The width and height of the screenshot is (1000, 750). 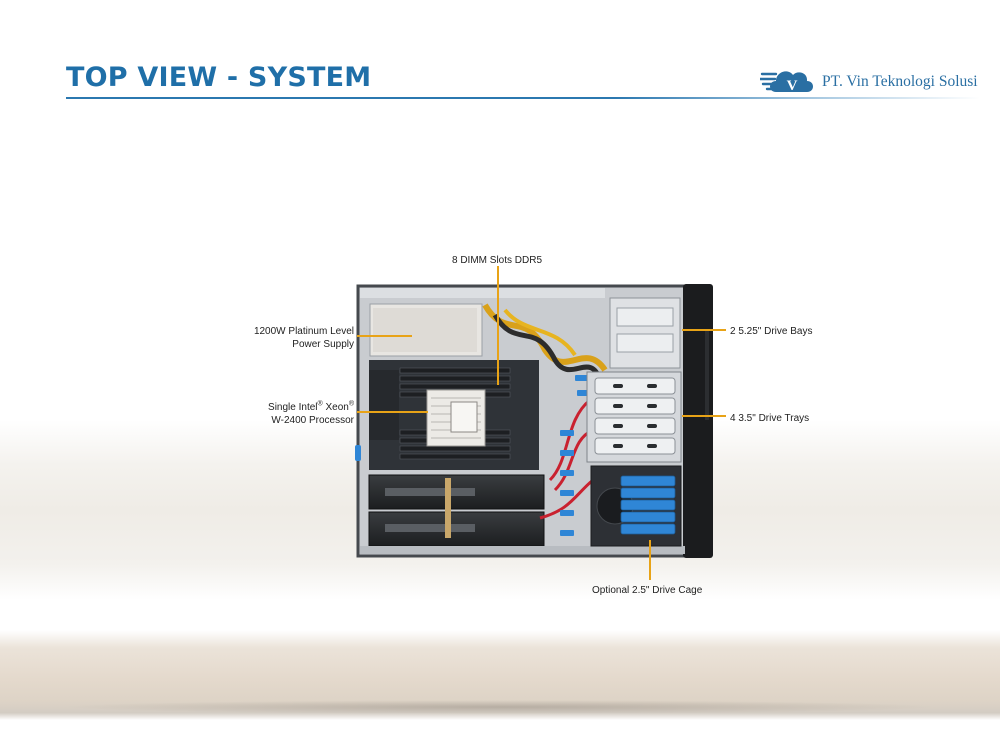 I want to click on callout-processor-line1: Single Intel® Xeon®, so click(x=311, y=406).